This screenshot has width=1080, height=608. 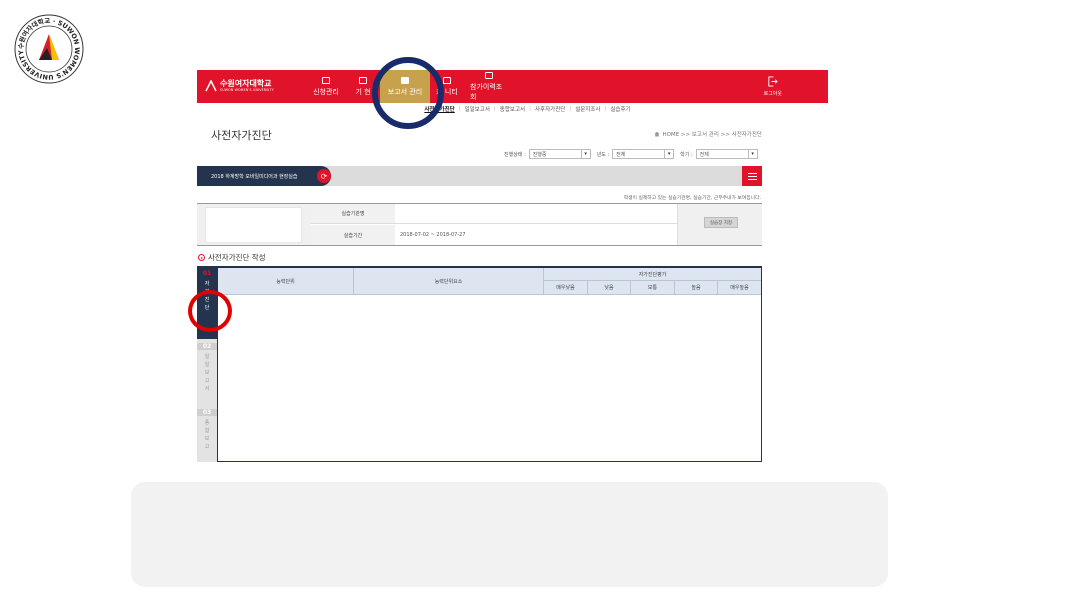 I want to click on course-bar: 2018 하계방학 모바일미디어과 현장실습 ⟳, so click(x=479, y=176).